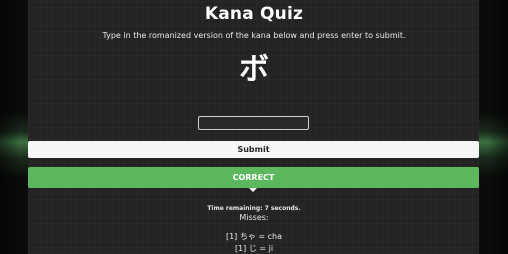 This screenshot has height=254, width=508. I want to click on submit-button: Submit, so click(253, 149).